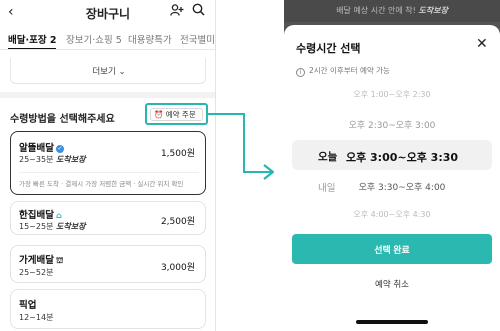 The width and height of the screenshot is (500, 331). Describe the element at coordinates (392, 214) in the screenshot. I see `time-slot-option: 오후 4:00~오후 4:30` at that location.